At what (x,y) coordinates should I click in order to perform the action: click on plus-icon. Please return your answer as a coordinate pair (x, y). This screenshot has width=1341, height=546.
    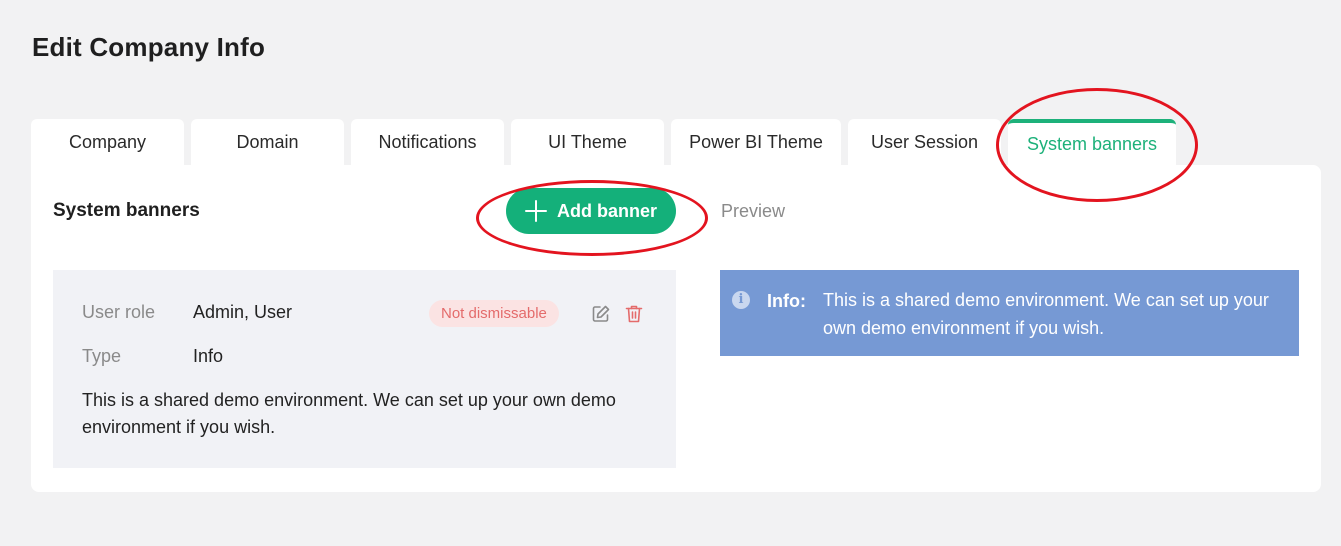
    Looking at the image, I should click on (535, 211).